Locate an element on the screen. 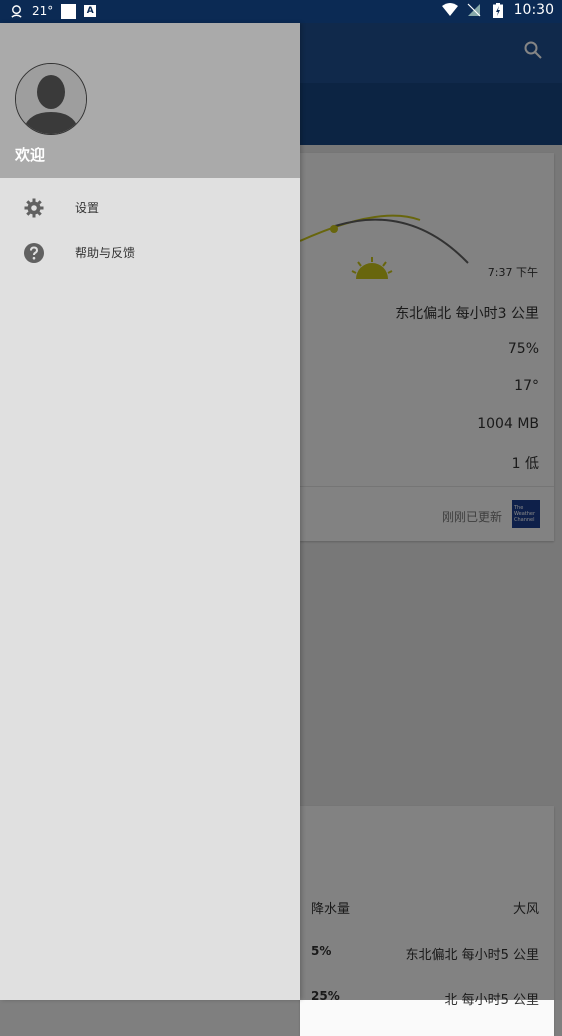 The height and width of the screenshot is (1036, 562). help-icon is located at coordinates (34, 253).